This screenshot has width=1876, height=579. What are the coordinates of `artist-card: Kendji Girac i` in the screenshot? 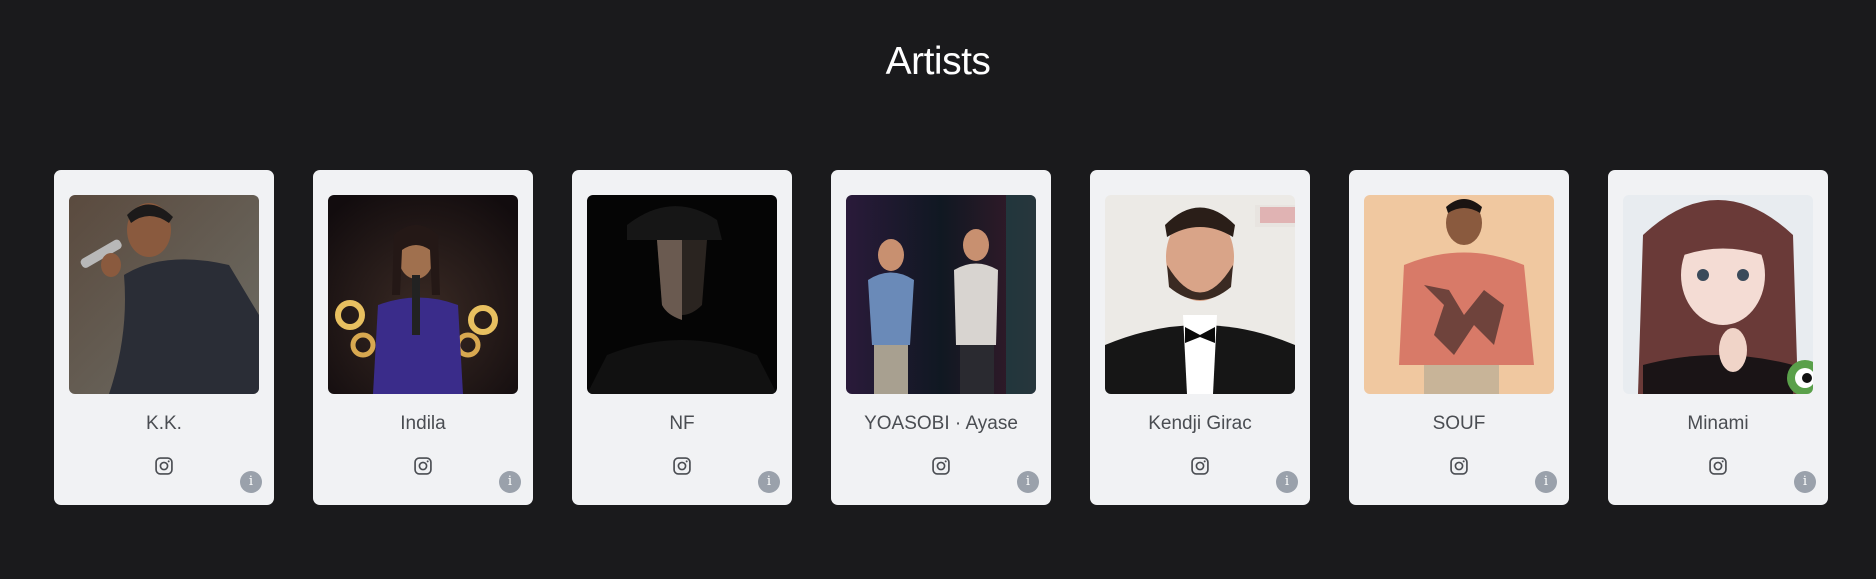 It's located at (1200, 337).